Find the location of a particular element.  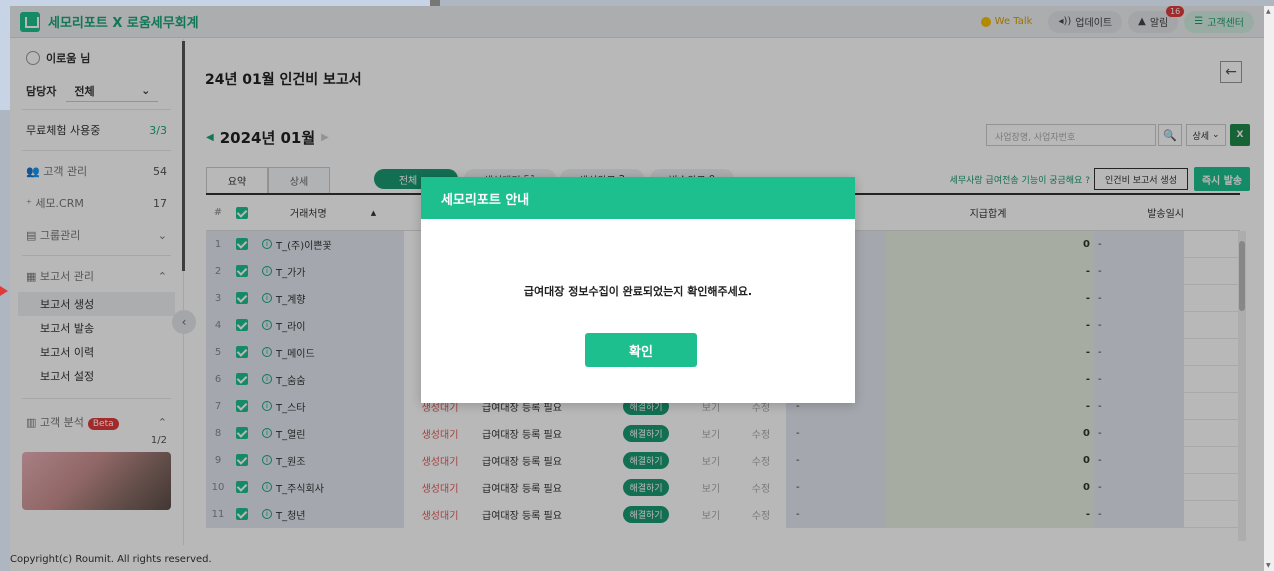

notice-modal: 세모리포트 안내 급여대장 정보수집이 완료되었는지 확인해주세요. 확인 is located at coordinates (638, 290).